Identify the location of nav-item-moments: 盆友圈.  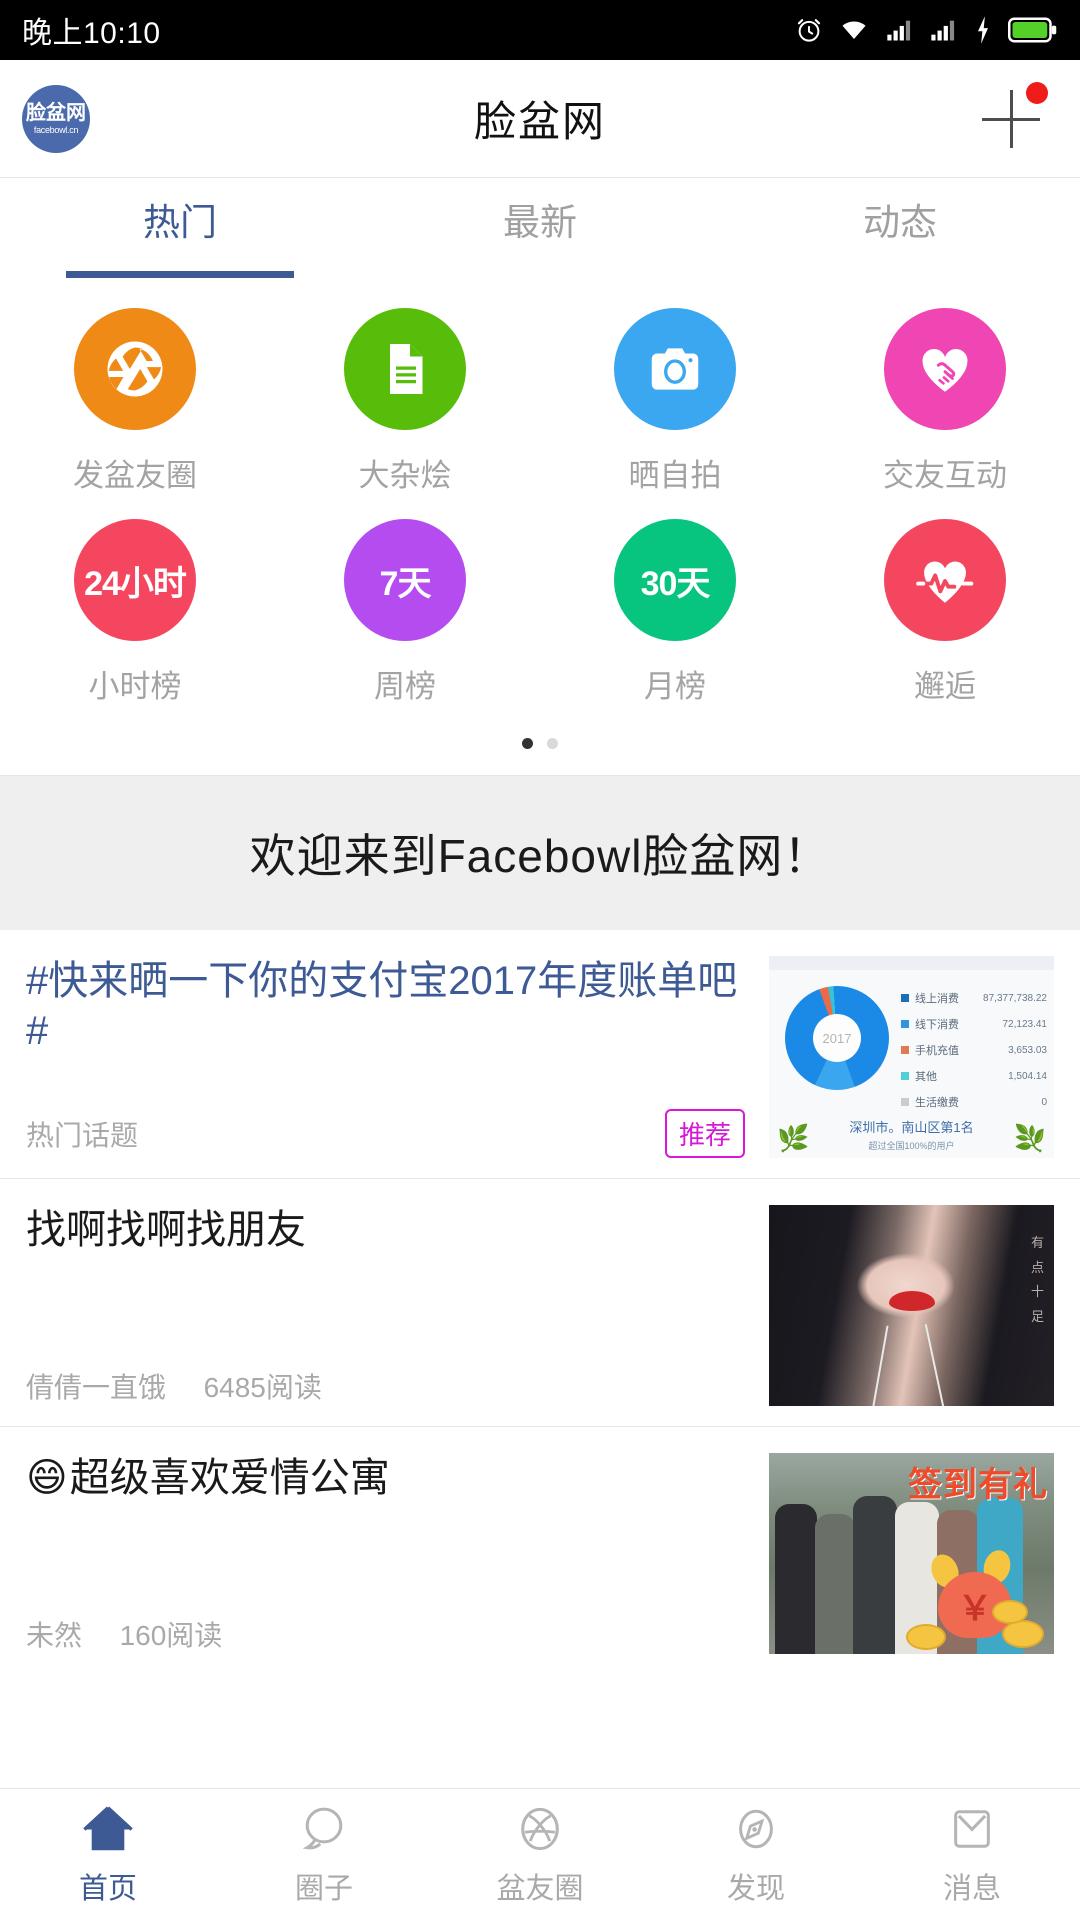
(540, 1855).